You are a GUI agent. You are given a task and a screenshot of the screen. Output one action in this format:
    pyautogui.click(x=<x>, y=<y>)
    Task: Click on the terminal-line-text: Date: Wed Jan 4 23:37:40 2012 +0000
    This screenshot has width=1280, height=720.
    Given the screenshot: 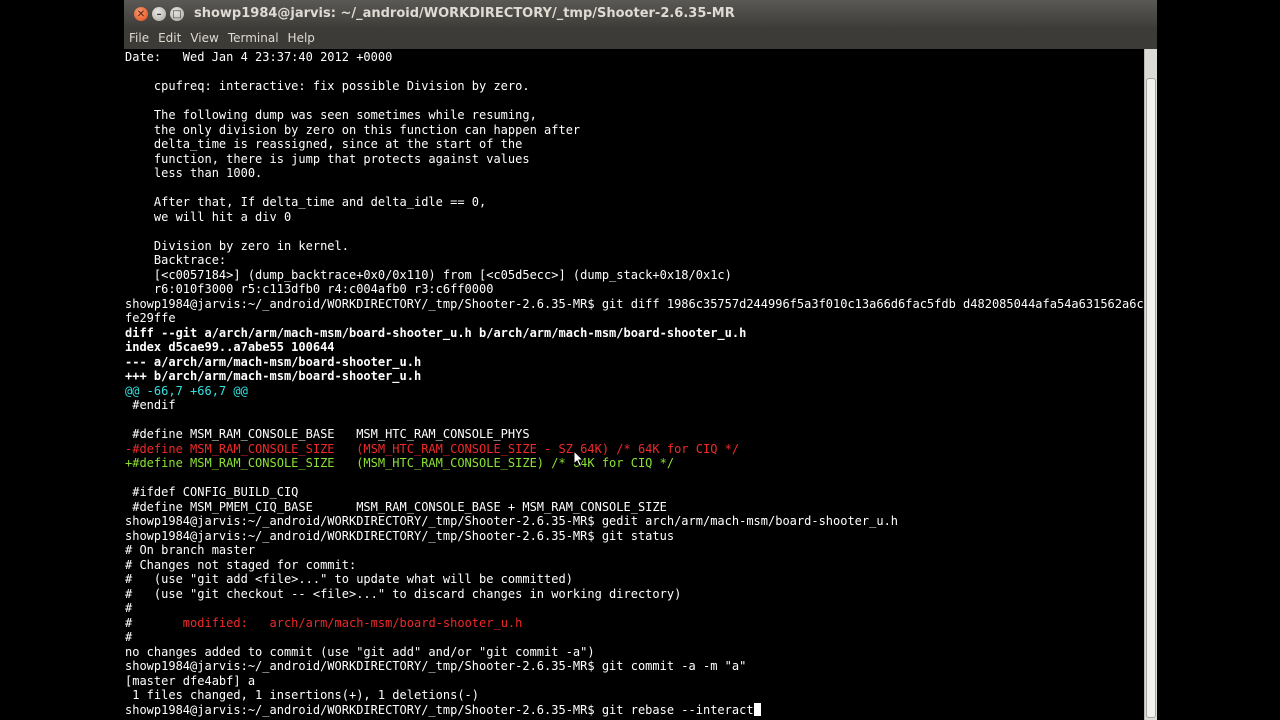 What is the action you would take?
    pyautogui.click(x=259, y=57)
    